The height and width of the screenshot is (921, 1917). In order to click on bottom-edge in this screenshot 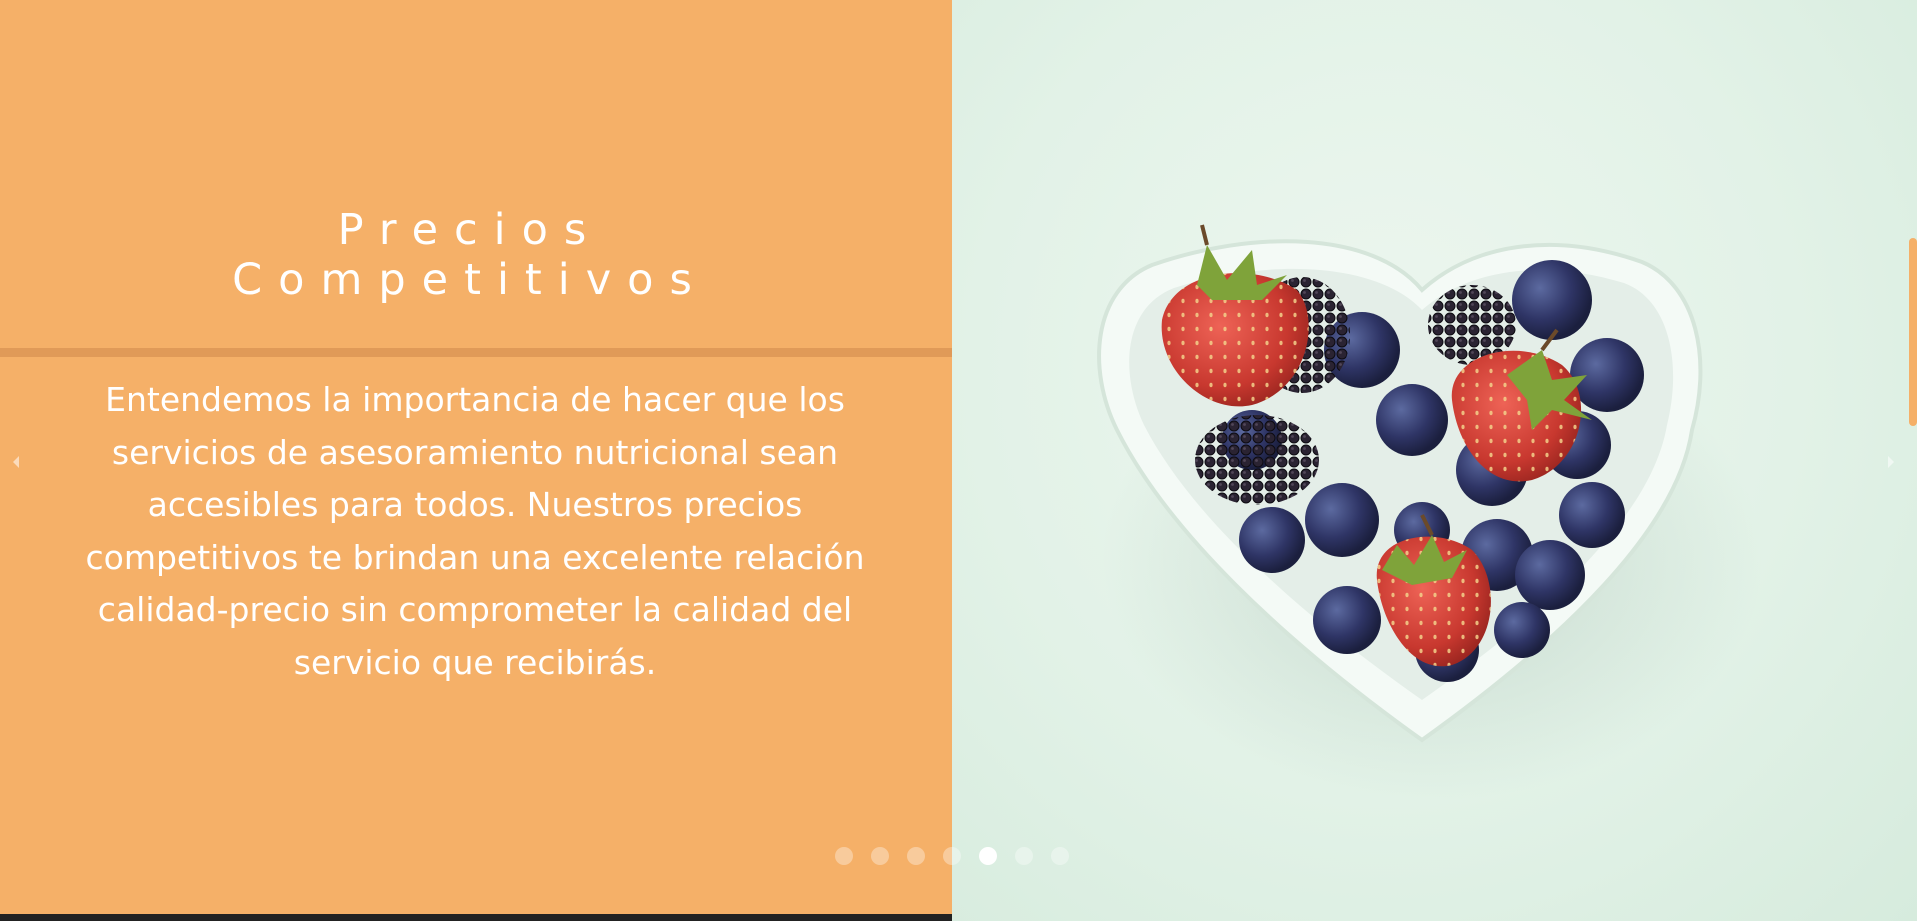, I will do `click(476, 917)`.